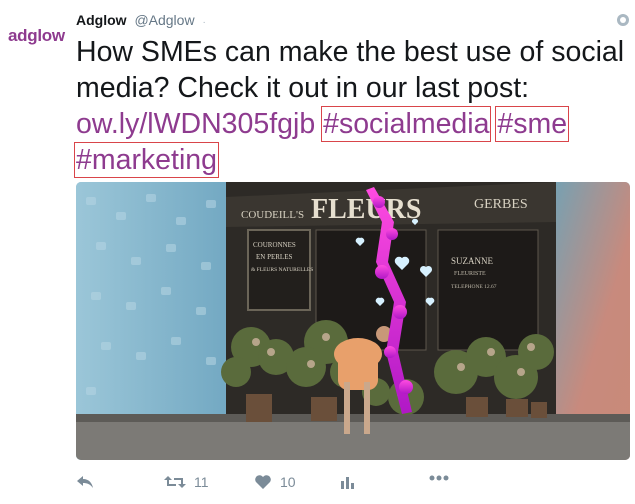  I want to click on hashtag-socialmedia: #socialmedia, so click(406, 124).